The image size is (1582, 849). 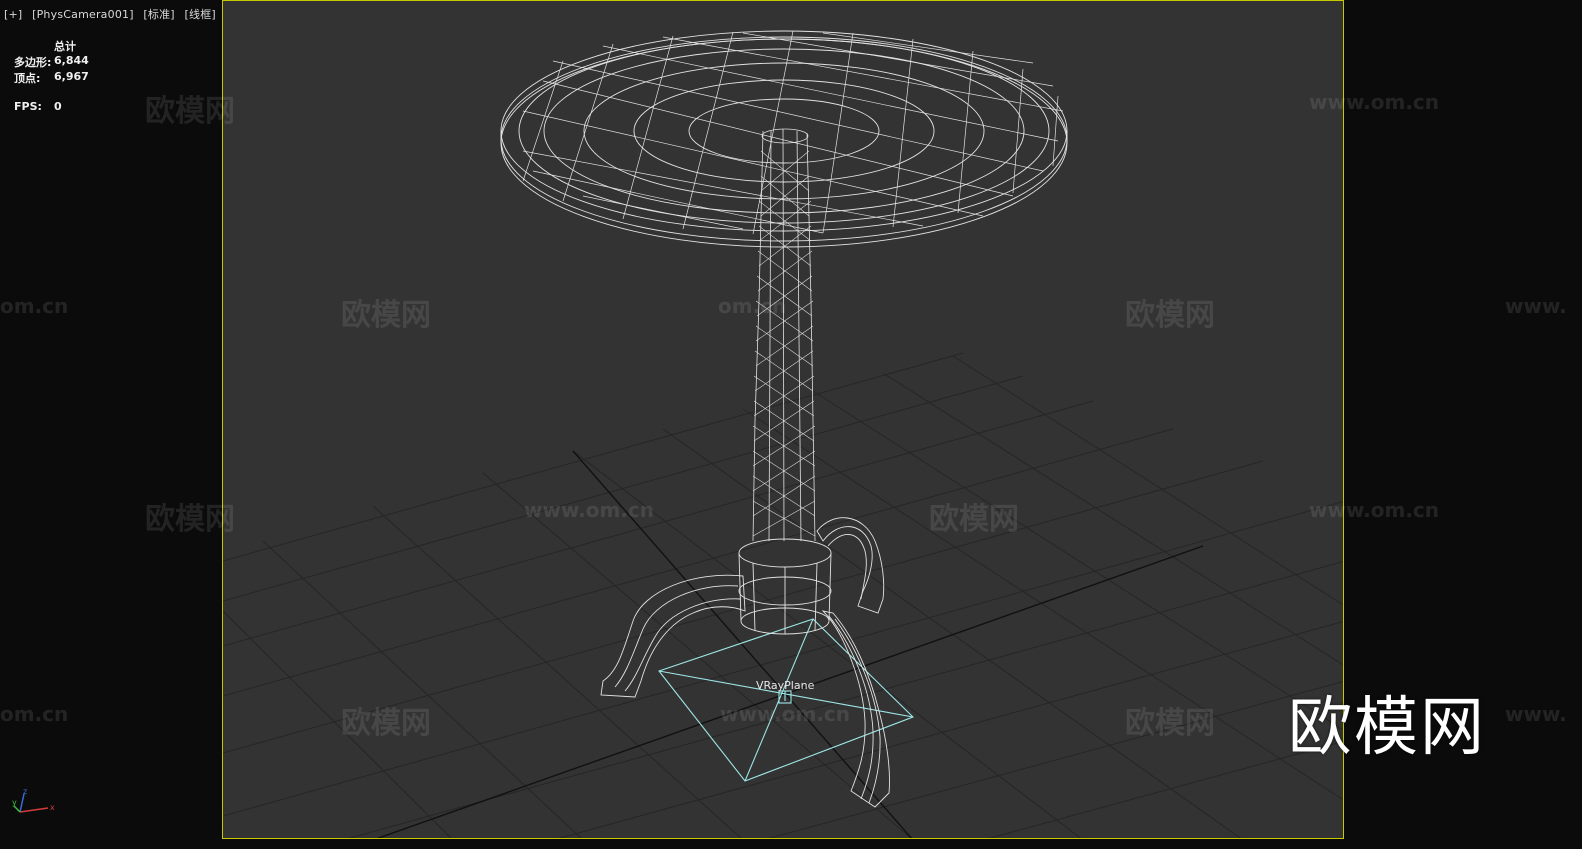 I want to click on stats-verts-value: 6,967, so click(x=71, y=76).